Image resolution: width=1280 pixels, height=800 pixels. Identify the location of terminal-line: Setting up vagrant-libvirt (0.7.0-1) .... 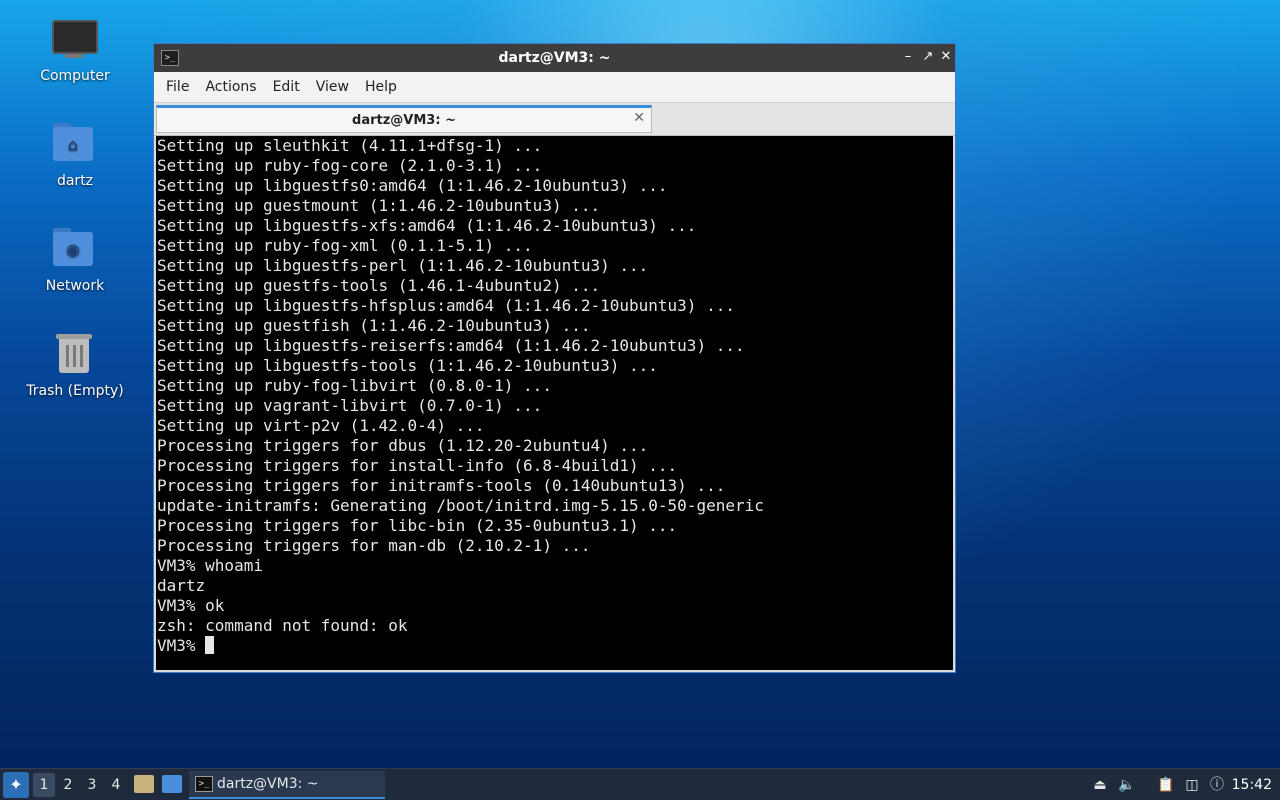
(350, 405).